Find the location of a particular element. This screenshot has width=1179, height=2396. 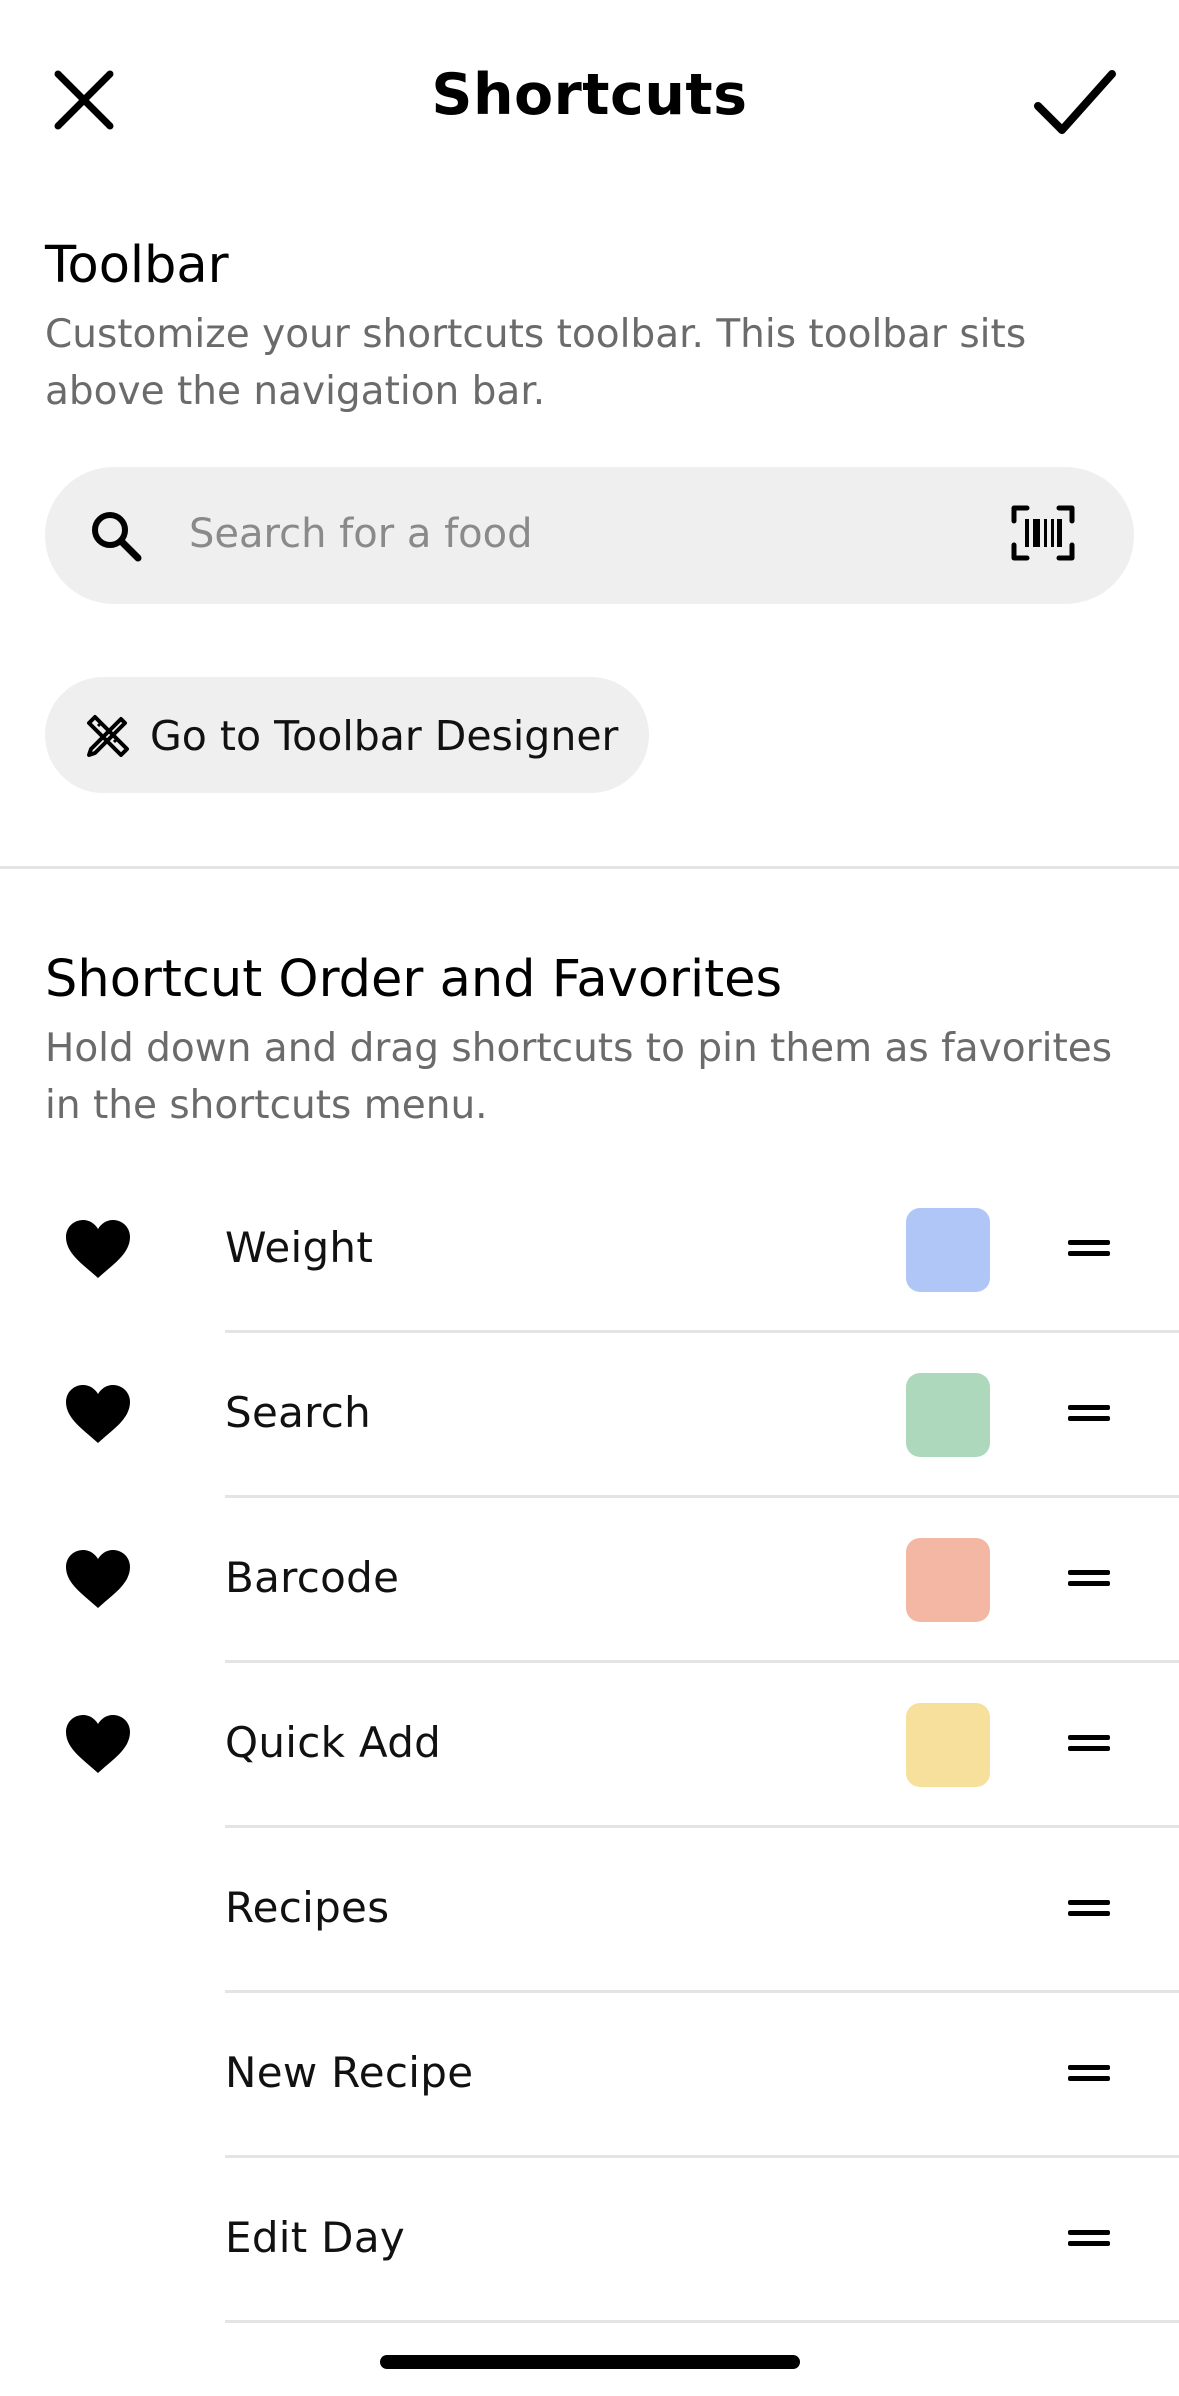

toolbar-designer-label: Go to Toolbar Designer is located at coordinates (384, 736).